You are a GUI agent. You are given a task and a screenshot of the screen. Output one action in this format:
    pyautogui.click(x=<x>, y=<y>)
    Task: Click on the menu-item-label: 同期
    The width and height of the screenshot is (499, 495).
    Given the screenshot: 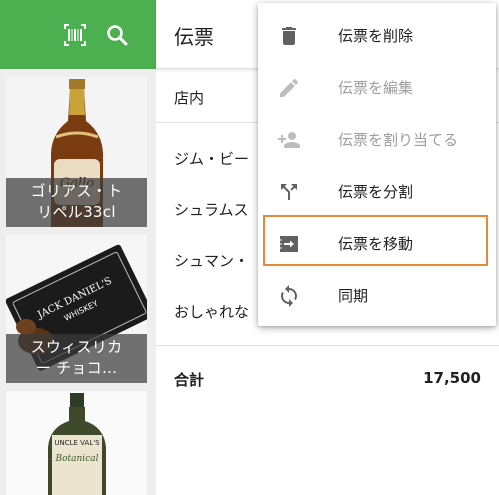 What is the action you would take?
    pyautogui.click(x=353, y=296)
    